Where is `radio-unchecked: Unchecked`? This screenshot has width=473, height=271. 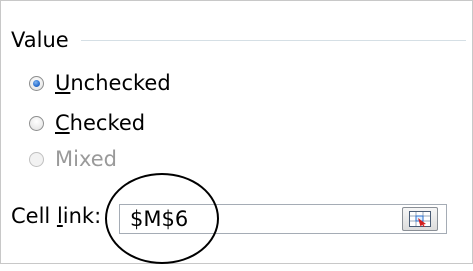 radio-unchecked: Unchecked is located at coordinates (100, 83).